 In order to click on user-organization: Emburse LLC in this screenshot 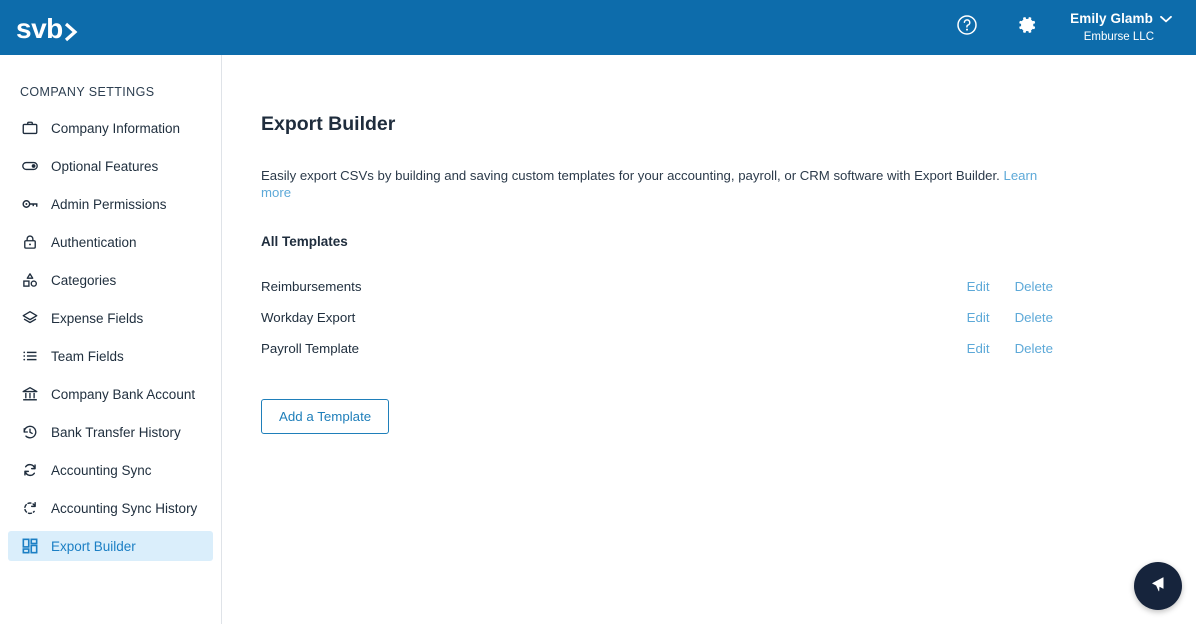, I will do `click(1118, 36)`.